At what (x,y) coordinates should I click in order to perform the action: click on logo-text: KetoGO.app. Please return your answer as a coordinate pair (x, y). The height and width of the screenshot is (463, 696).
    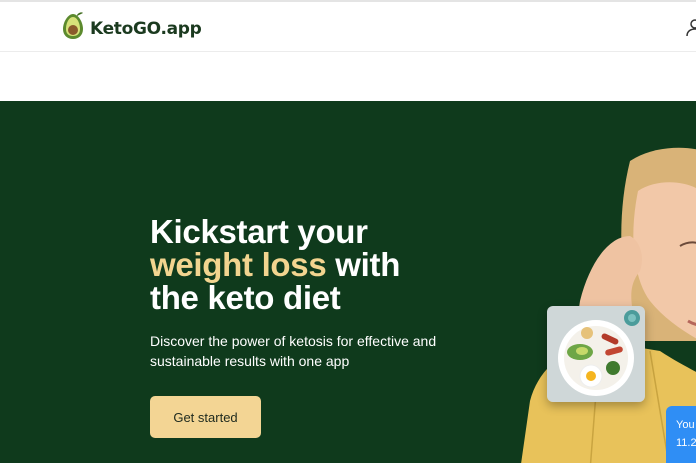
    Looking at the image, I should click on (146, 28).